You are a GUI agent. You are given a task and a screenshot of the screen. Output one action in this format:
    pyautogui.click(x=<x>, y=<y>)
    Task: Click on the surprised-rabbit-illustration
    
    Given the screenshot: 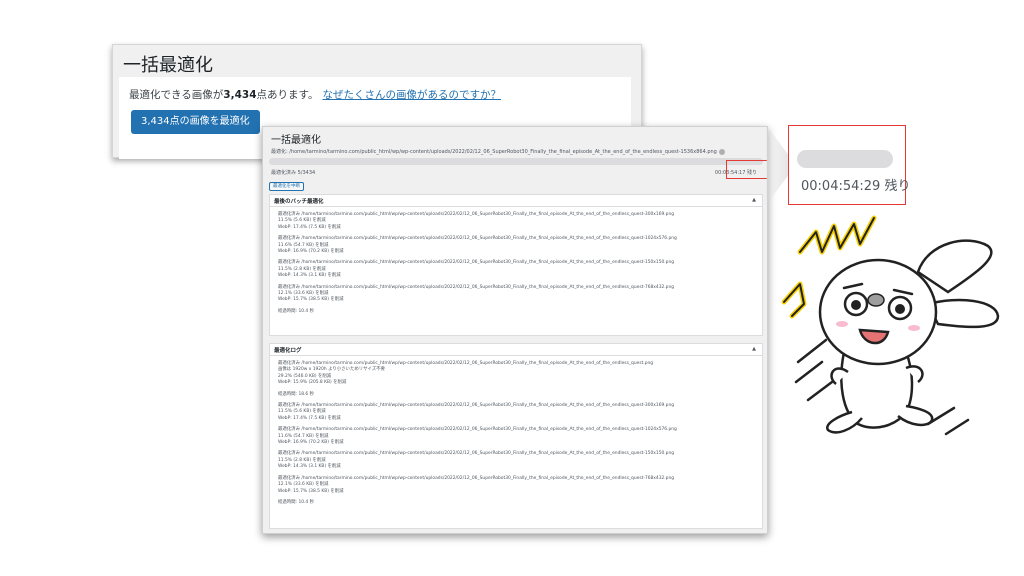 What is the action you would take?
    pyautogui.click(x=890, y=325)
    